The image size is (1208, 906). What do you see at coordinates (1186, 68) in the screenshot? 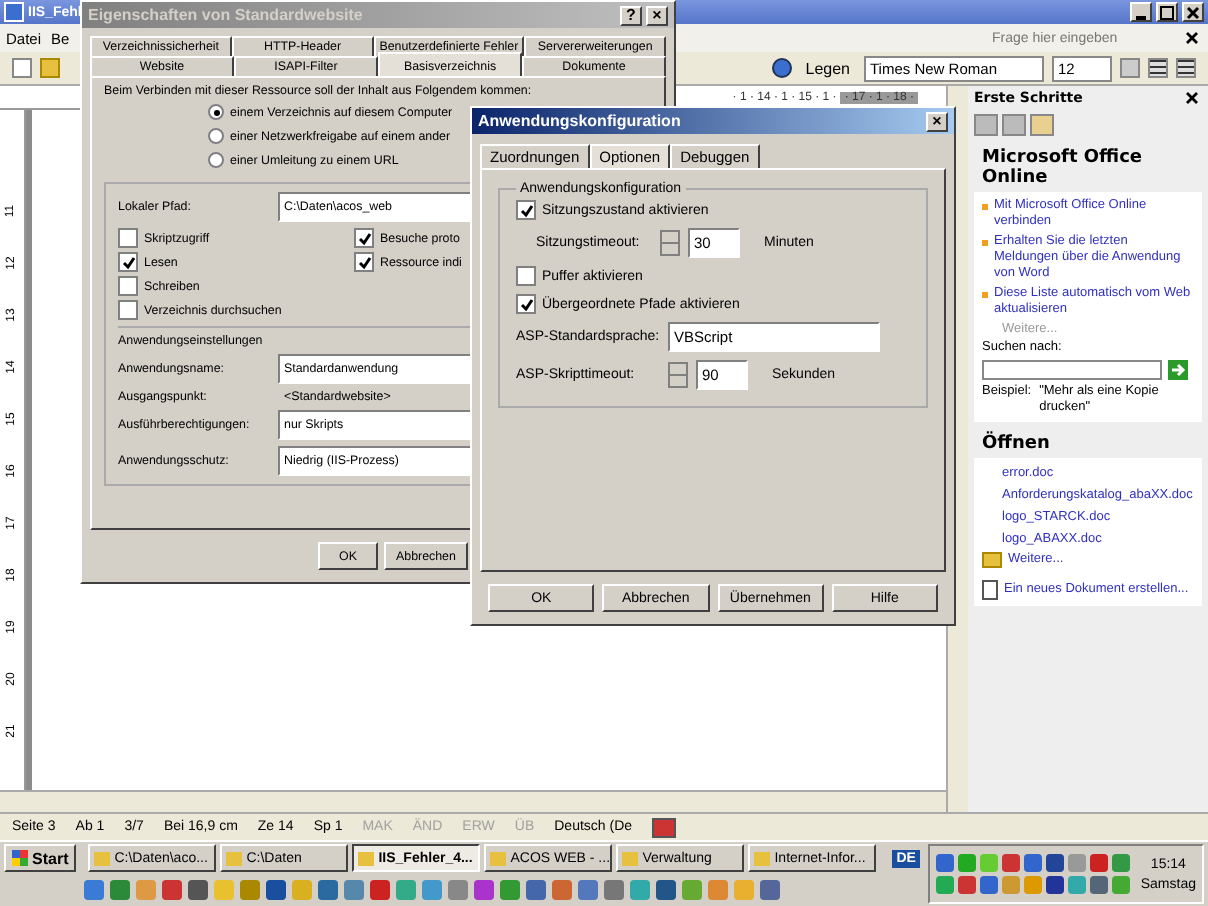
I see `indent-icon` at bounding box center [1186, 68].